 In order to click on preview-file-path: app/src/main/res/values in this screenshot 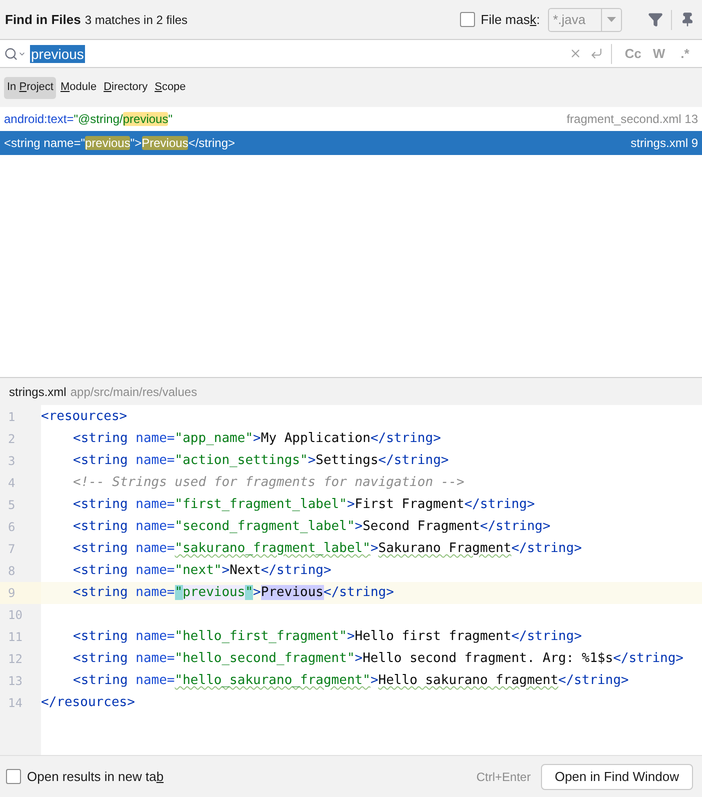, I will do `click(134, 392)`.